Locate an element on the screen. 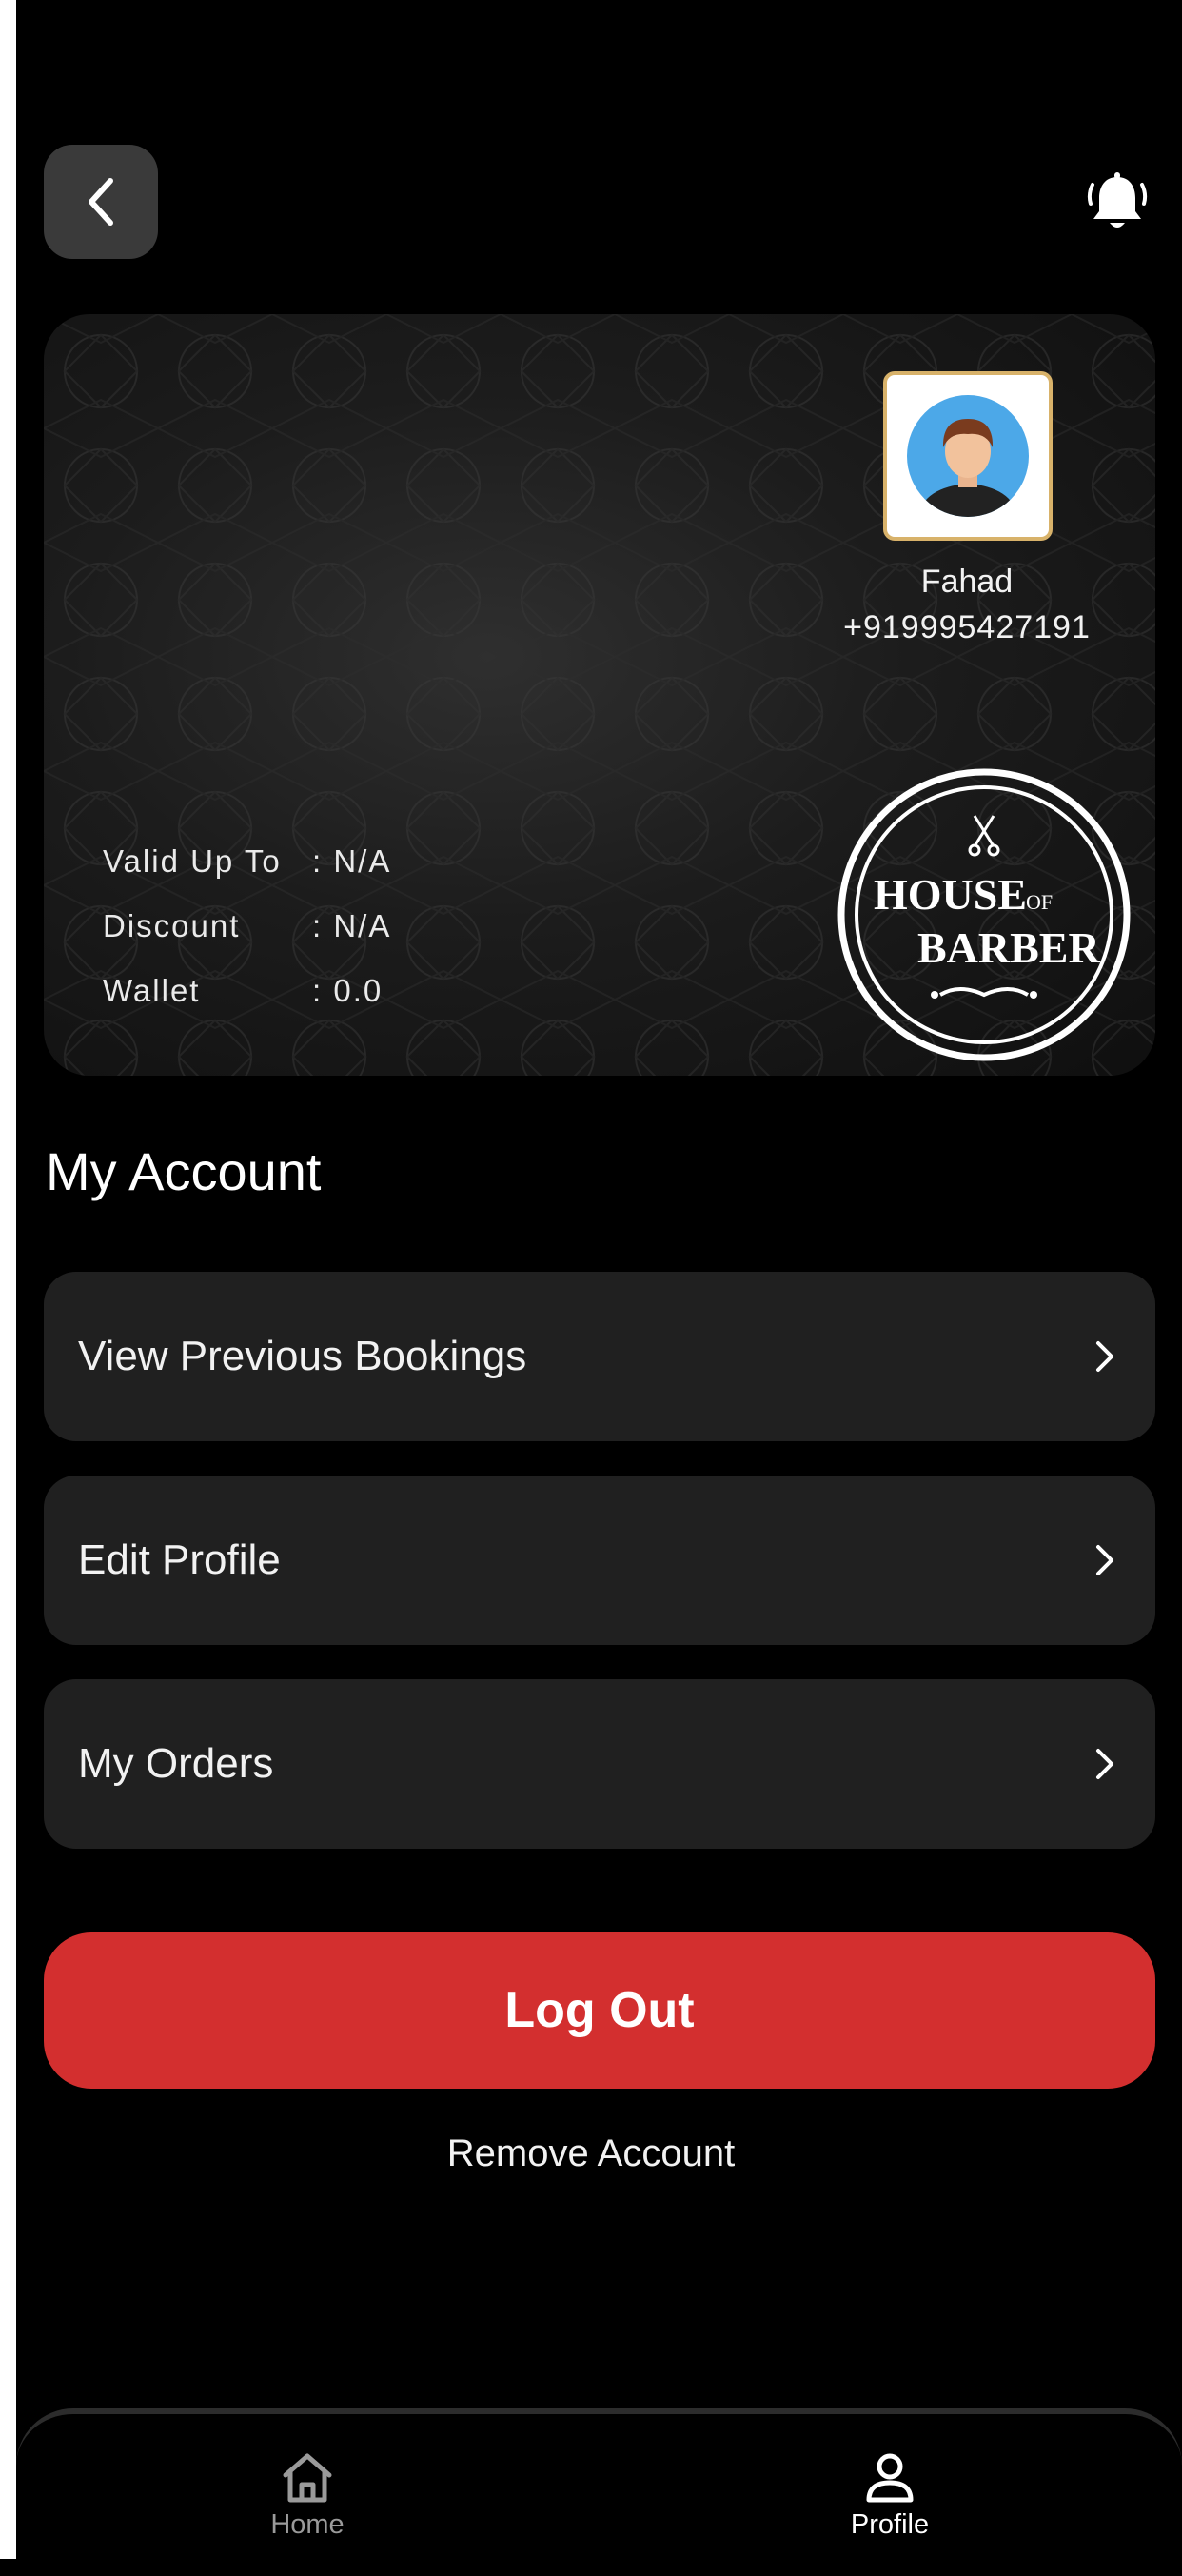  valid-up-to-row: Valid Up To : N/A is located at coordinates (247, 861).